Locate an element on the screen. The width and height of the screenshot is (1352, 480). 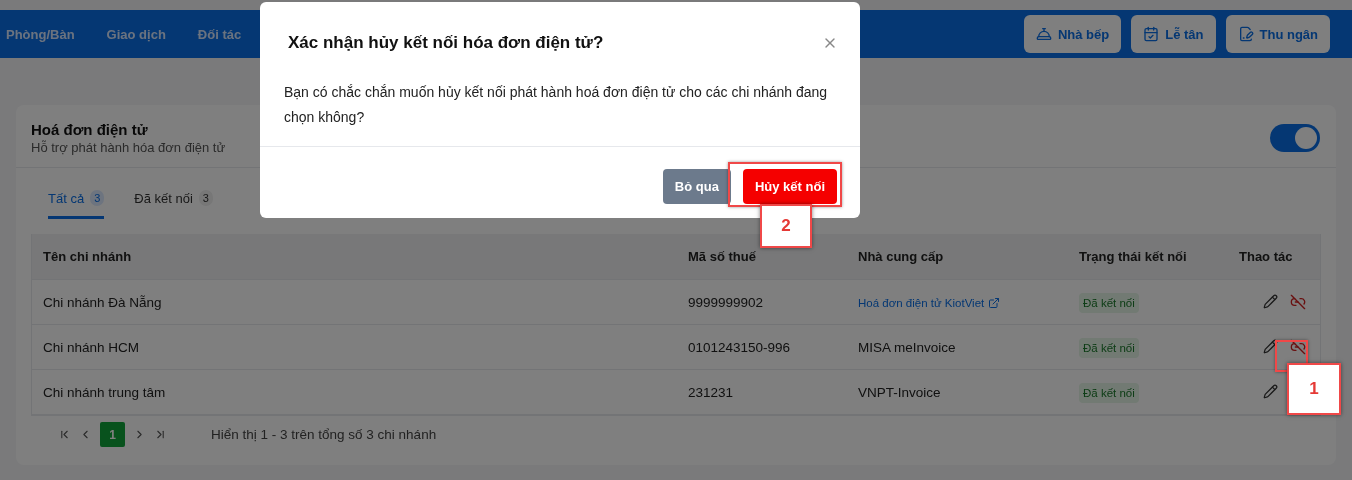
table-cell-text: Chi nhánh trung tâm is located at coordinates (105, 392).